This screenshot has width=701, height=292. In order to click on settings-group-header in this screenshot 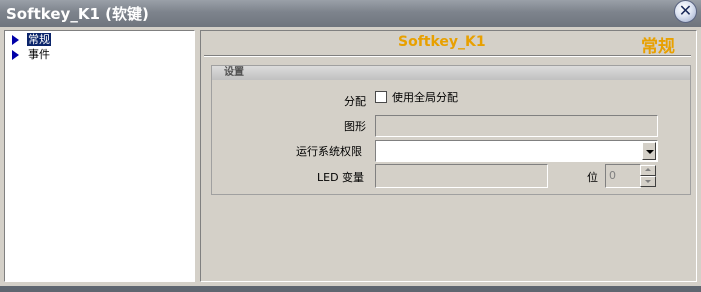, I will do `click(451, 73)`.